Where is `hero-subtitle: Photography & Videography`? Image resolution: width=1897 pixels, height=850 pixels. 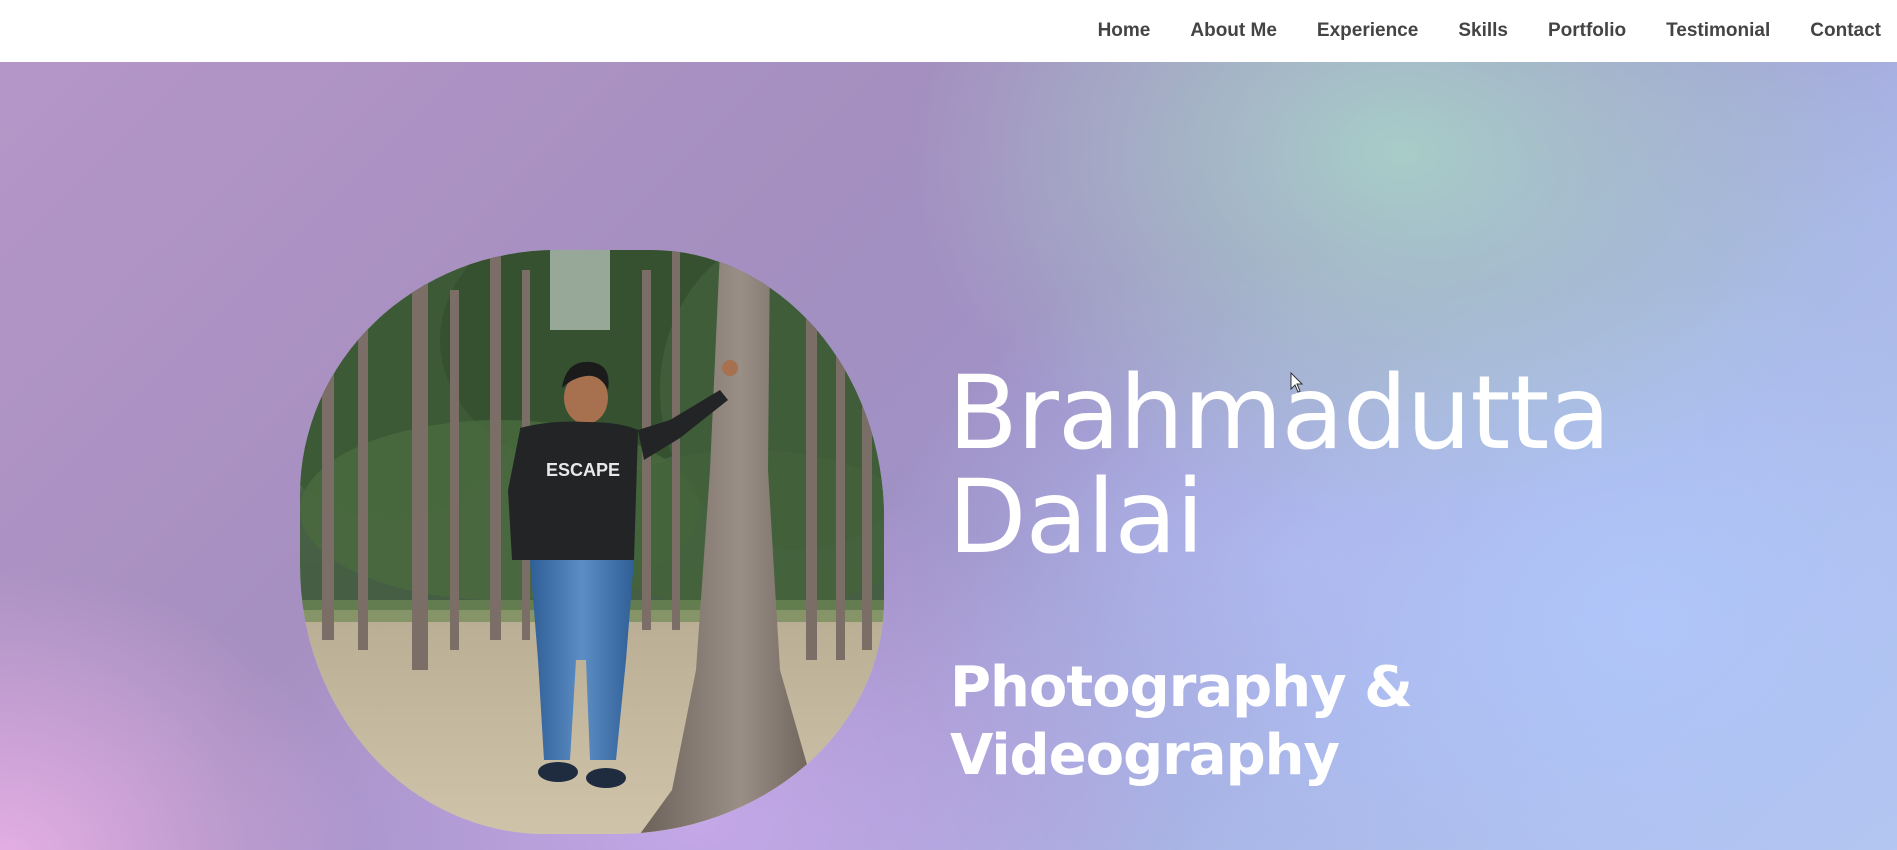 hero-subtitle: Photography & Videography is located at coordinates (1181, 722).